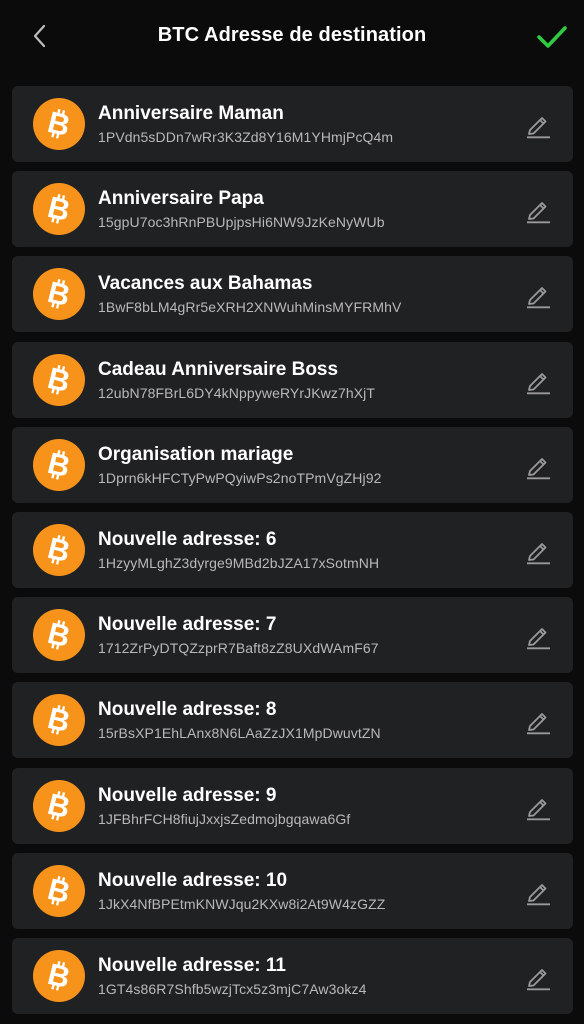 The image size is (584, 1024). Describe the element at coordinates (246, 137) in the screenshot. I see `address-value: 1PVdn5sDDn7wRr3K3Zd8Y16M1YHmjPcQ4m` at that location.